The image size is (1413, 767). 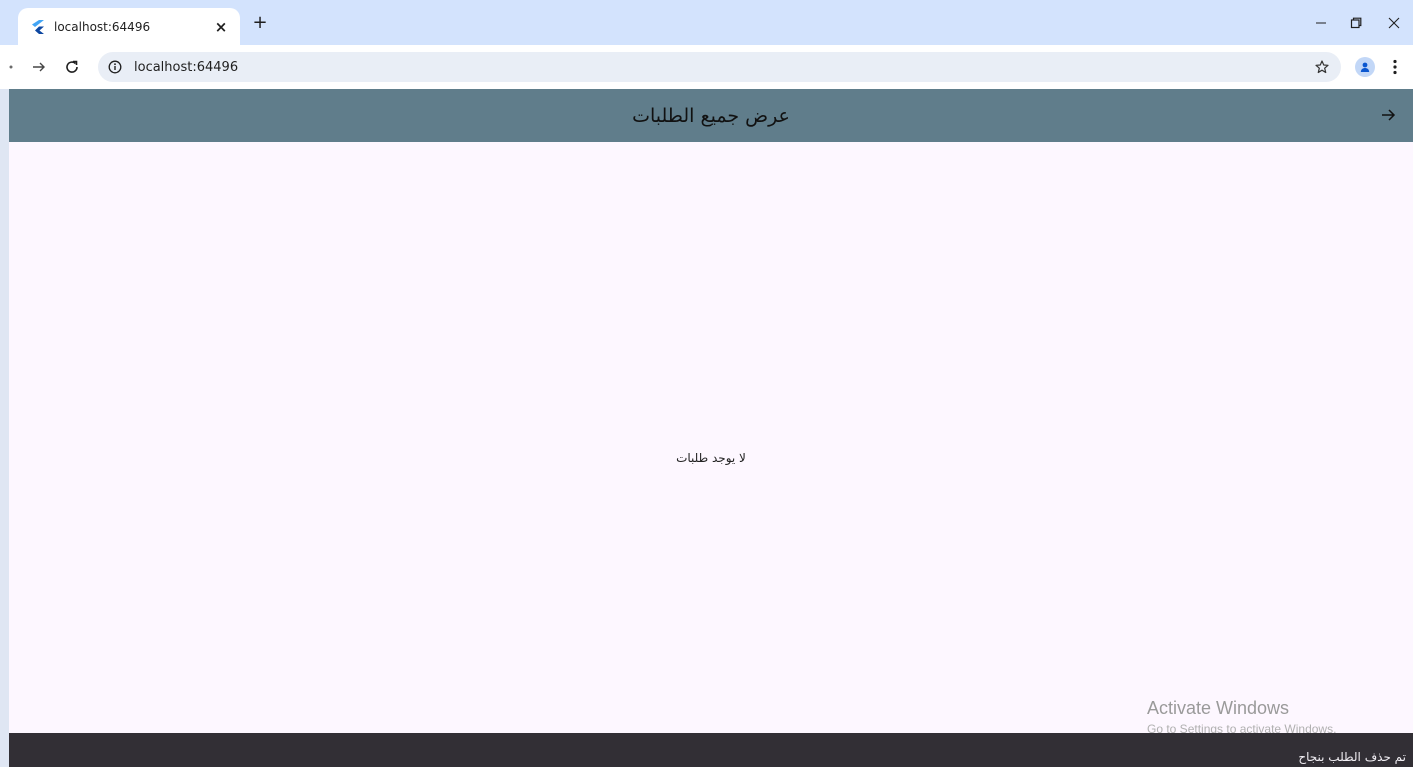 I want to click on page-title: عرض جميع الطلبات, so click(x=711, y=115).